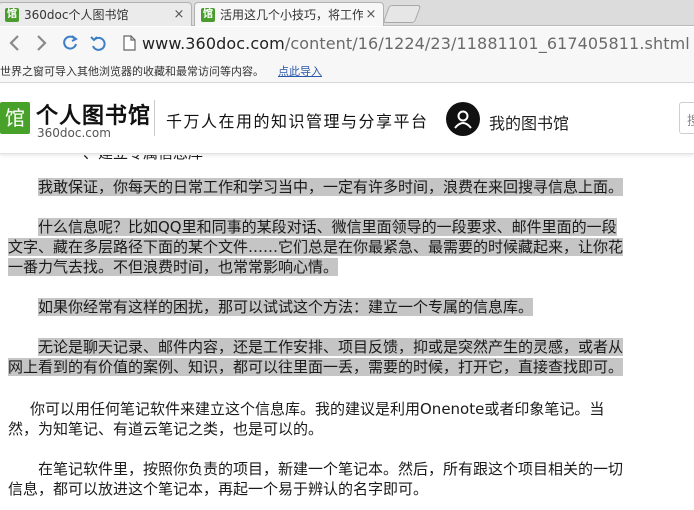  I want to click on chevron-right-icon, so click(42, 43).